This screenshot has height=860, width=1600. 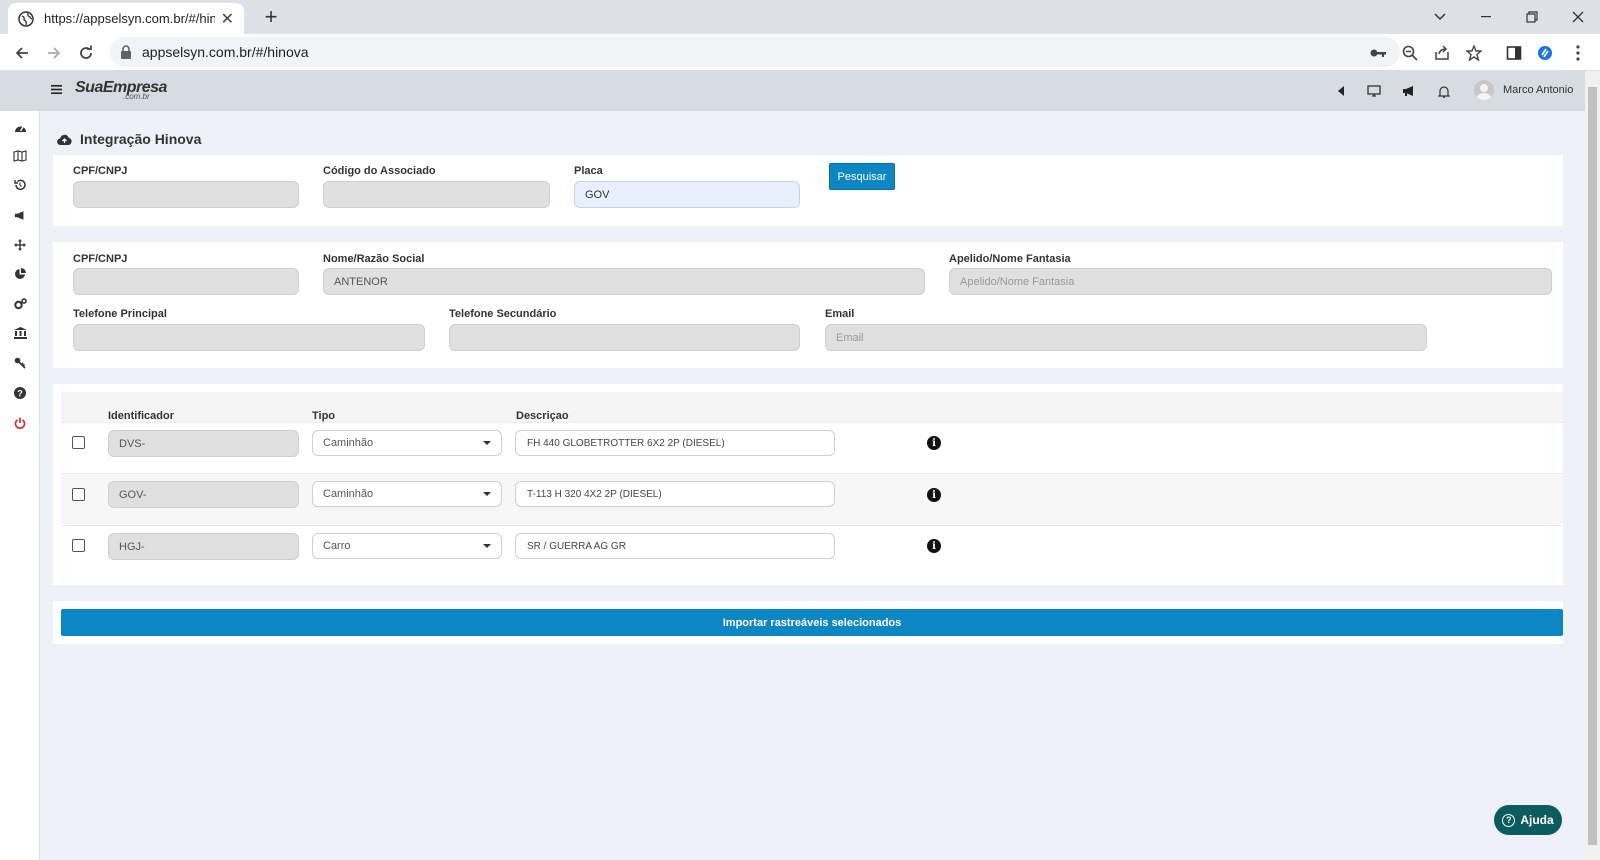 I want to click on importar-button: Importar rastreáveis selecionados, so click(x=812, y=622).